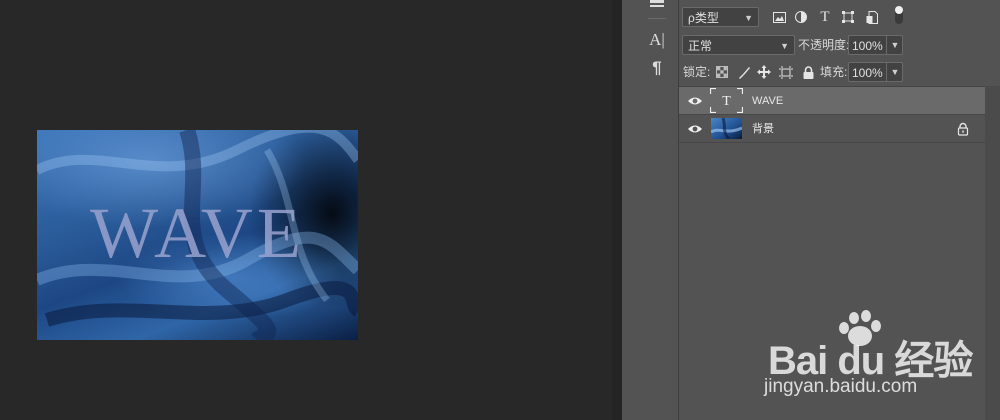  What do you see at coordinates (832, 101) in the screenshot?
I see `layer-row-wave: T WAVE` at bounding box center [832, 101].